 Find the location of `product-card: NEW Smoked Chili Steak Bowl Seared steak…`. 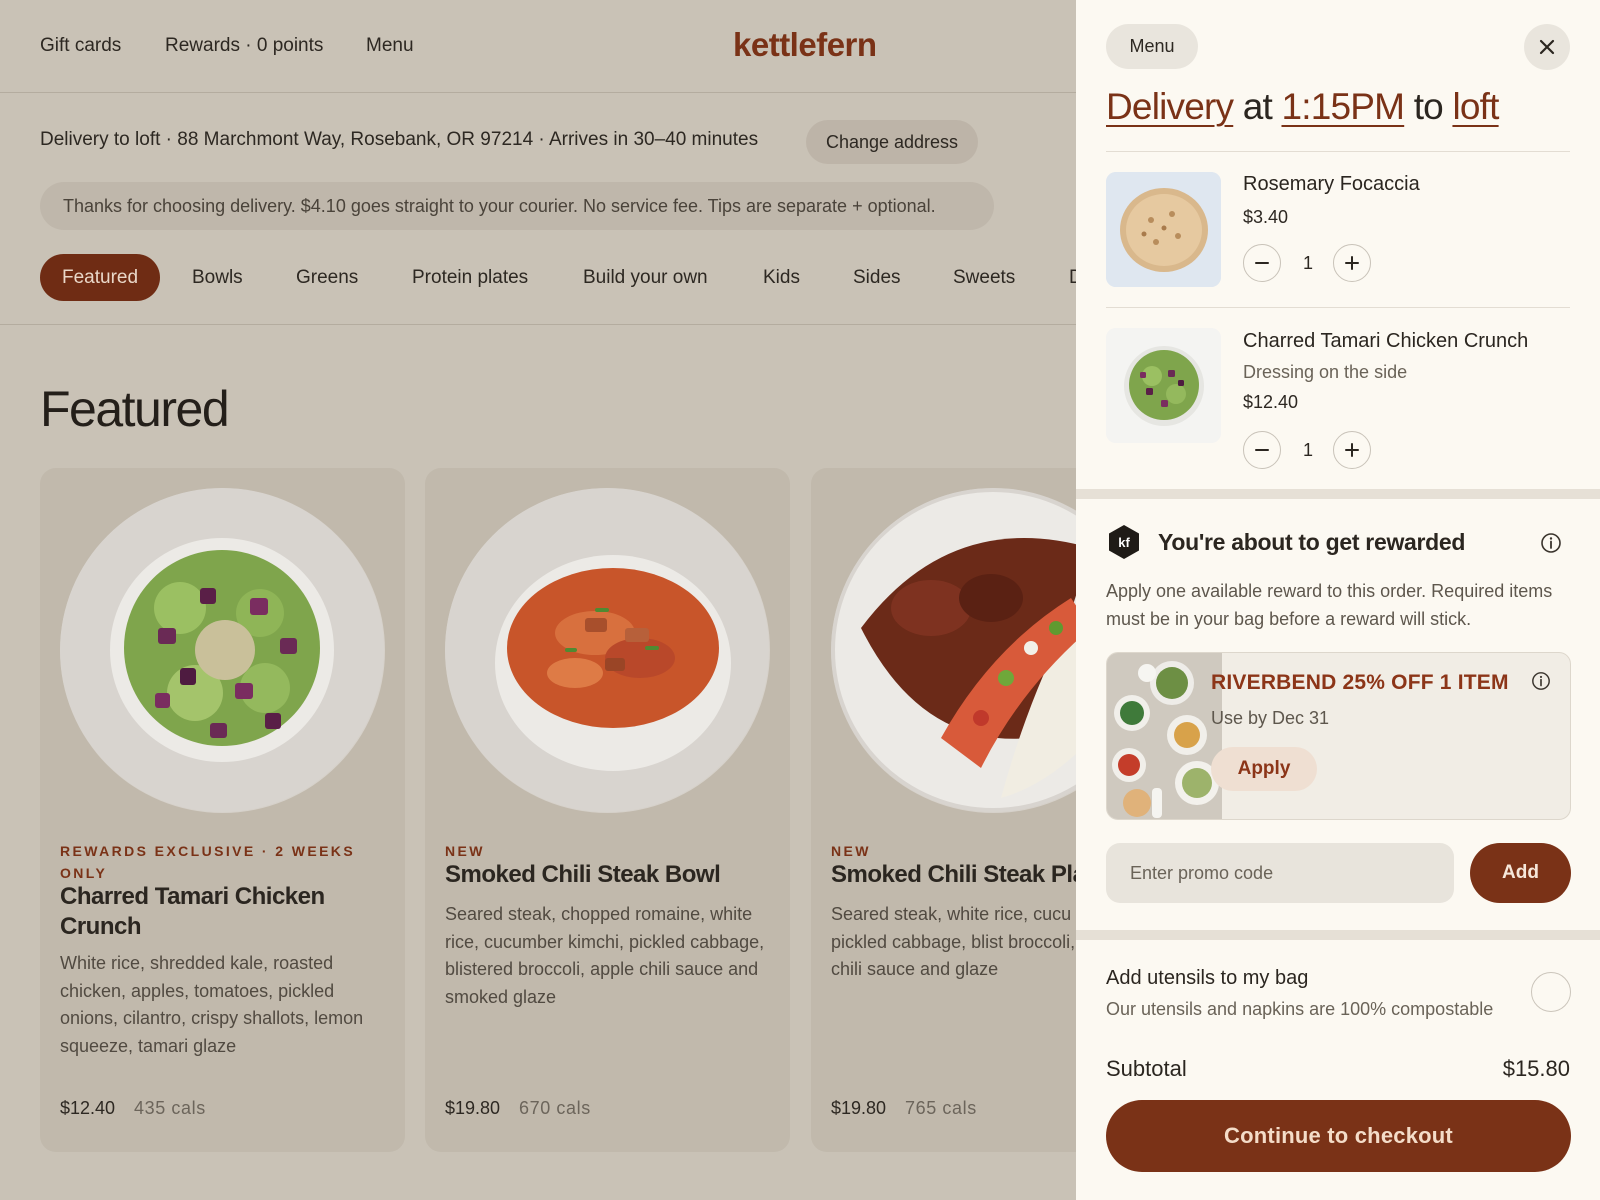

product-card: NEW Smoked Chili Steak Bowl Seared steak… is located at coordinates (607, 810).